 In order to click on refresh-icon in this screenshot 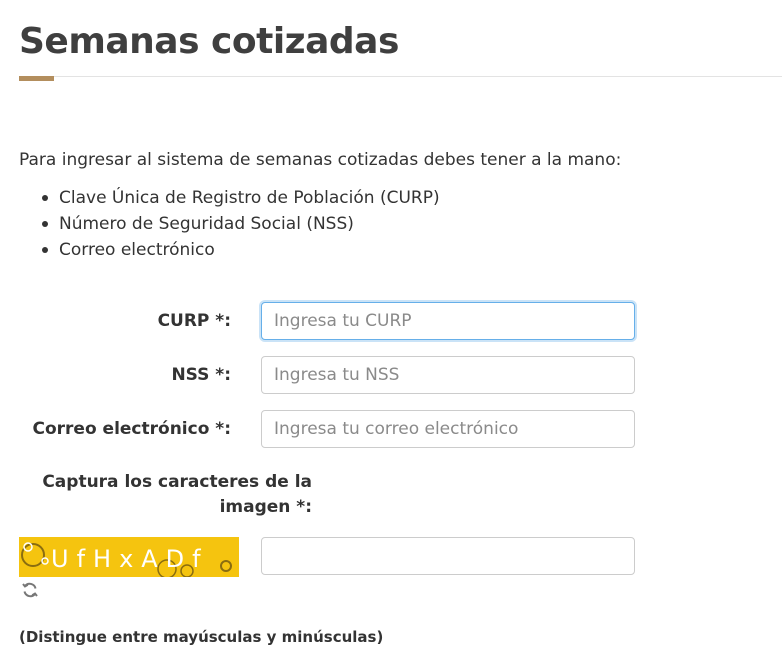, I will do `click(30, 590)`.